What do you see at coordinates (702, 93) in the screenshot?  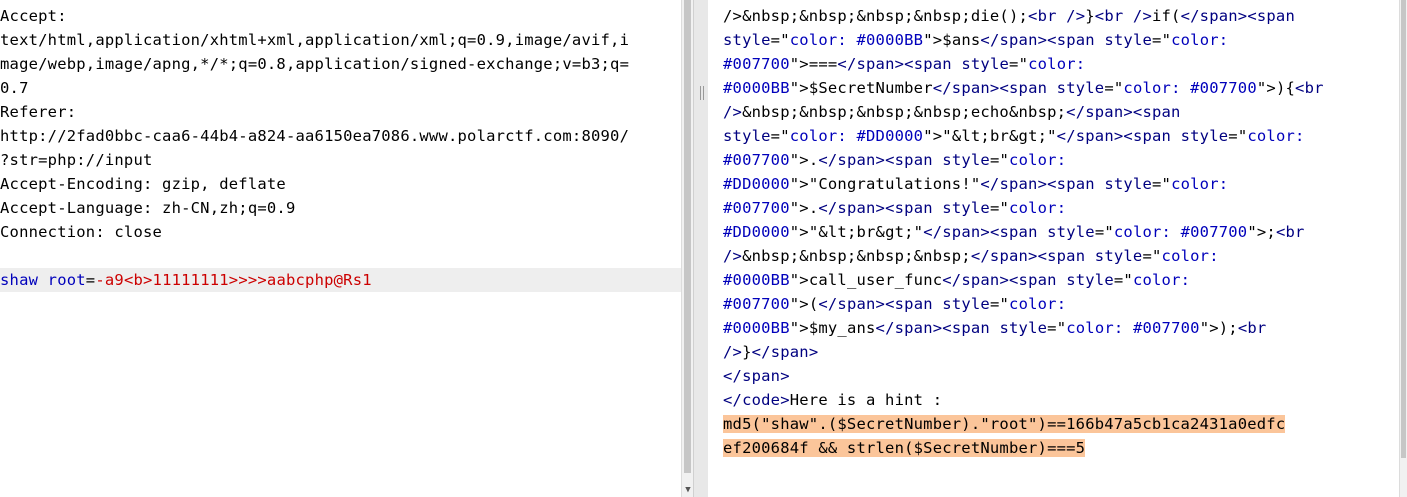 I see `divider-grip-icon` at bounding box center [702, 93].